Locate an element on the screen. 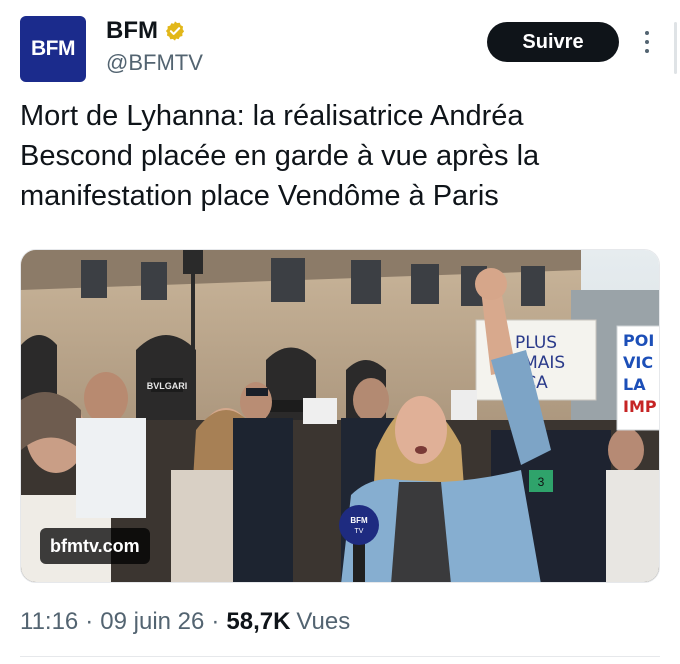 The width and height of the screenshot is (680, 664). armband-number: 3 is located at coordinates (541, 482).